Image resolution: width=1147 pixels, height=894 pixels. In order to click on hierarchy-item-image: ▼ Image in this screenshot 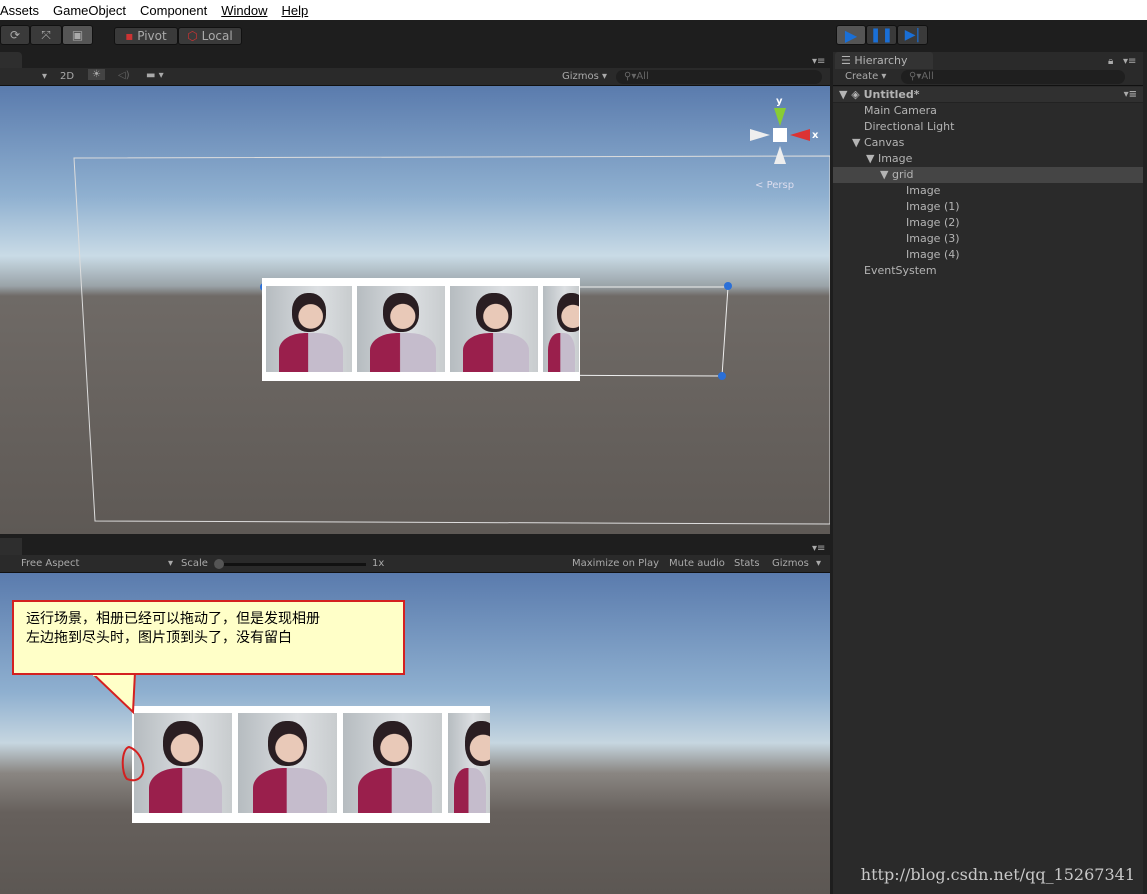, I will do `click(988, 159)`.